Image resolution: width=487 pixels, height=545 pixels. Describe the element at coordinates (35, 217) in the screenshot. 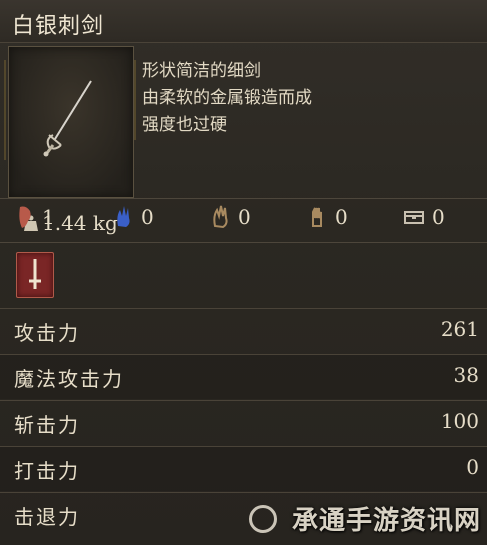

I see `requirement-strength: 1` at that location.